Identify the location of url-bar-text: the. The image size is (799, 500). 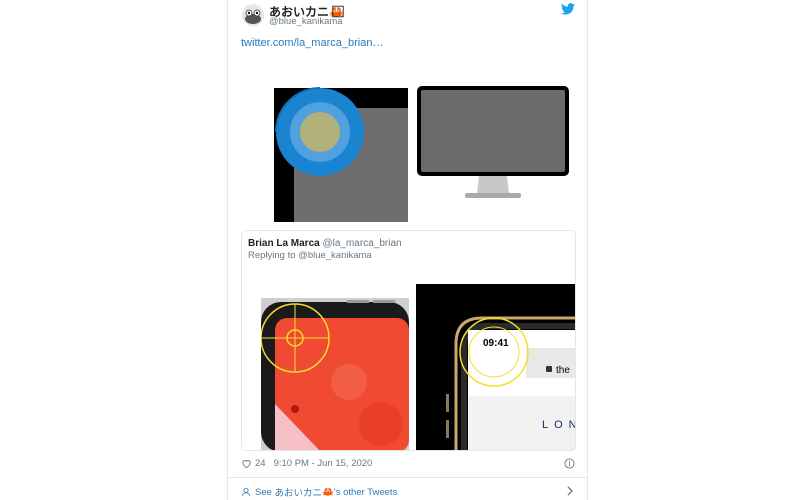
(563, 370).